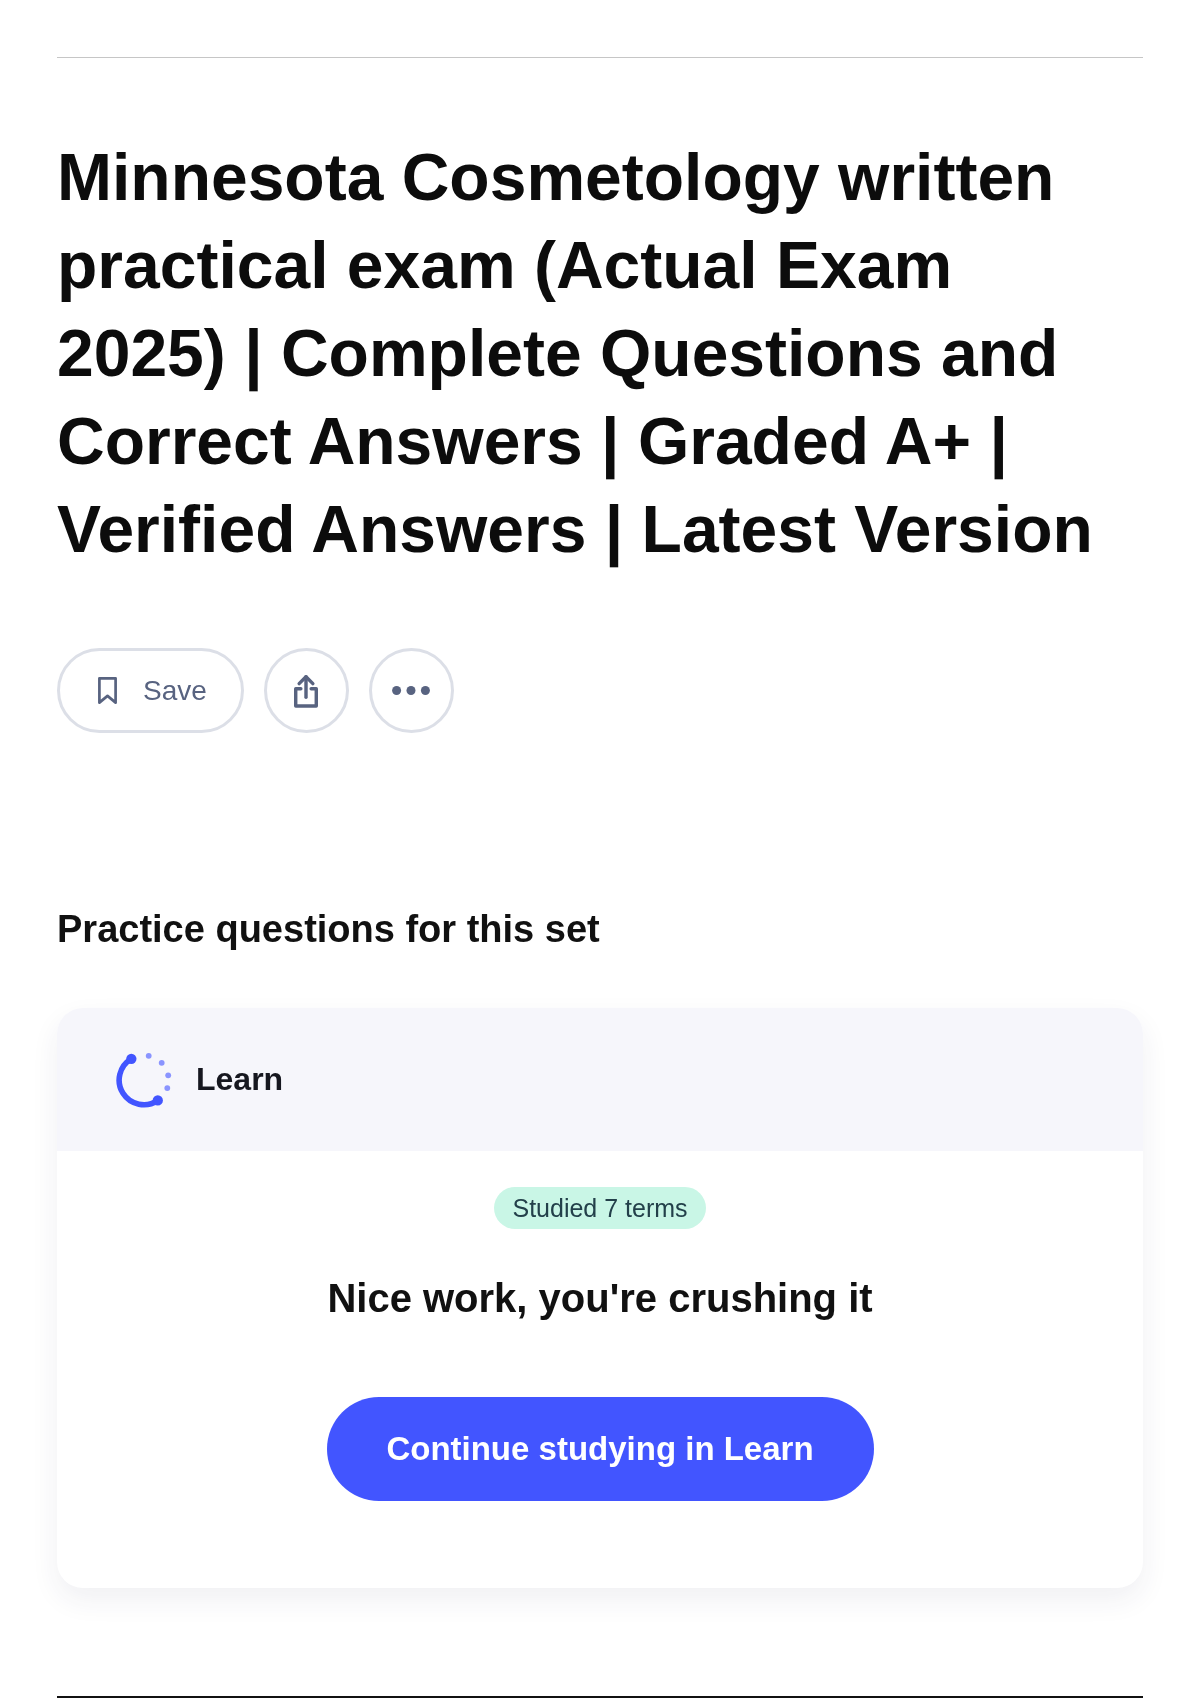 The height and width of the screenshot is (1700, 1200). I want to click on continue-button: Continue studying in Learn, so click(600, 1449).